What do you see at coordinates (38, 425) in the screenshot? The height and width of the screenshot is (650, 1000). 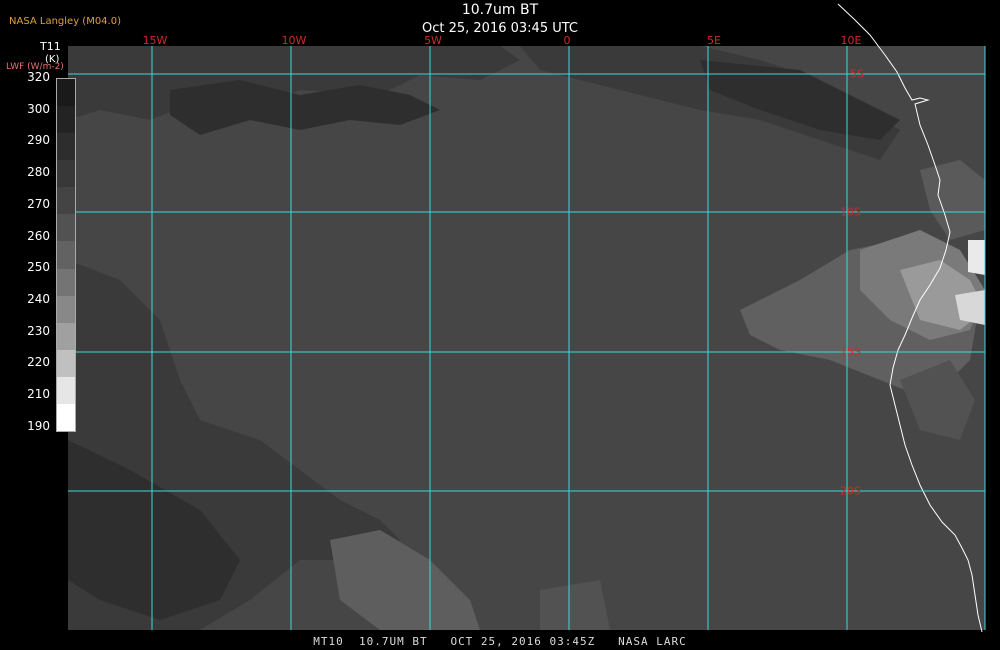 I see `colorbar-tick-label: 190` at bounding box center [38, 425].